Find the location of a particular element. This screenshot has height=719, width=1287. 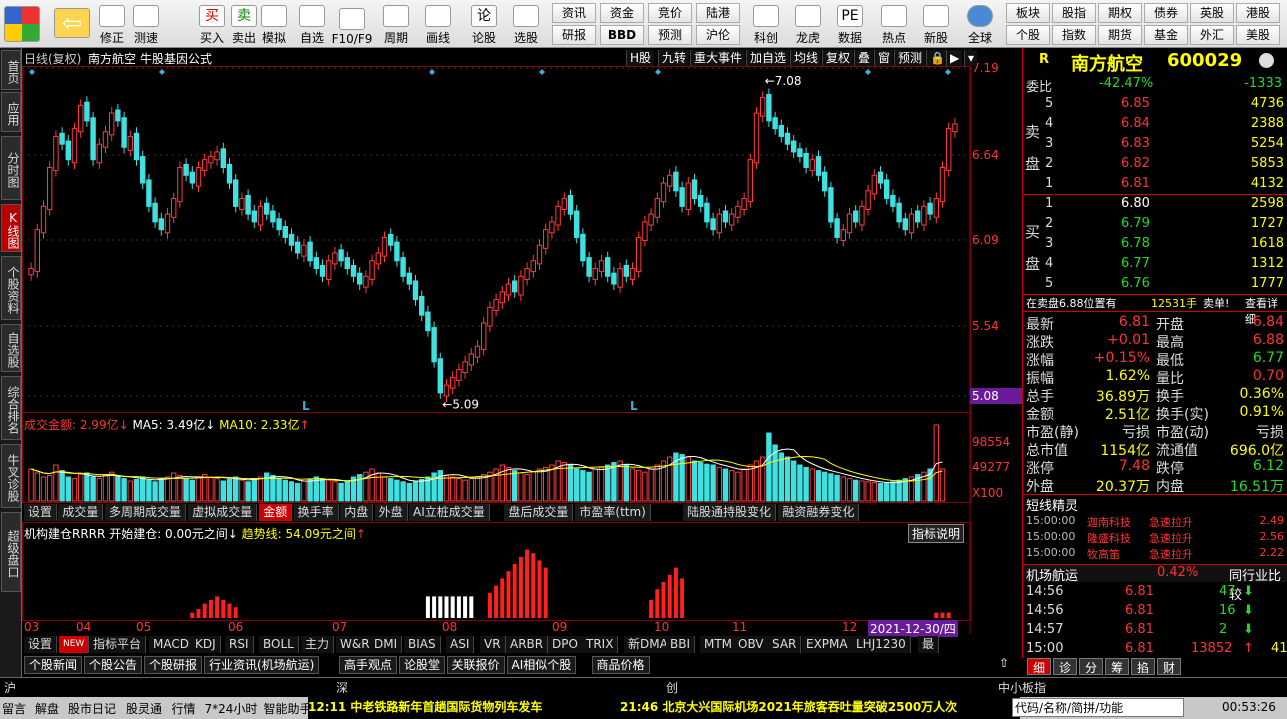

indicator-tab-9: DMI is located at coordinates (386, 644).